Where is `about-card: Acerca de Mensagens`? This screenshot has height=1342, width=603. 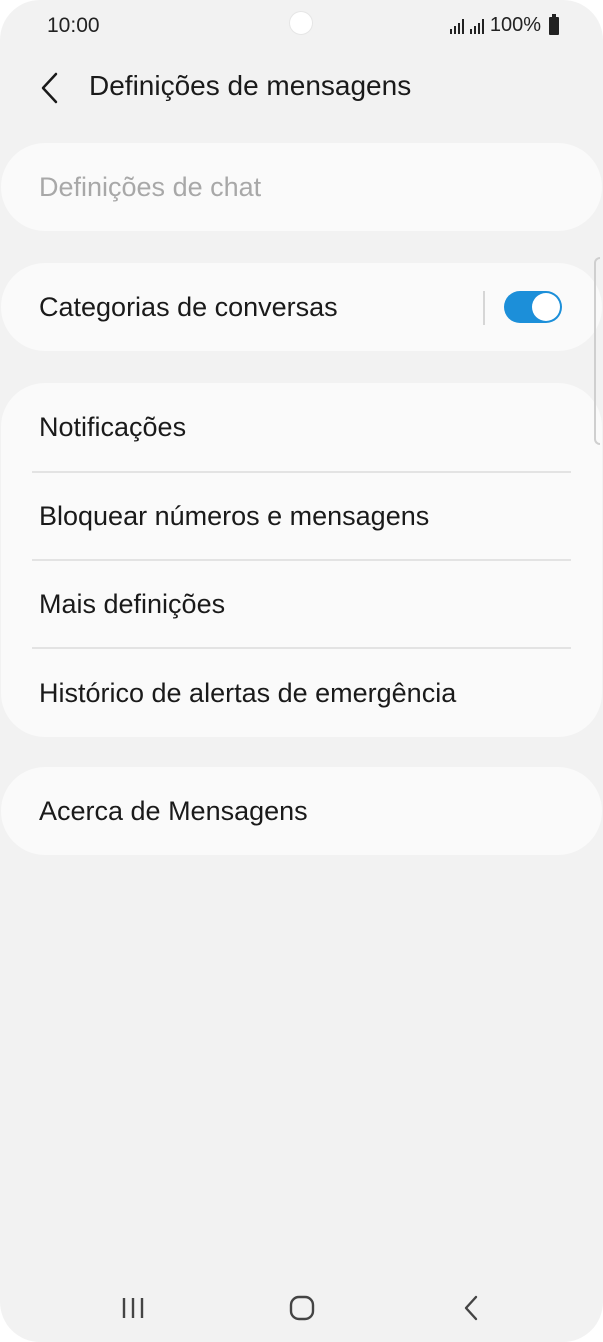
about-card: Acerca de Mensagens is located at coordinates (301, 811).